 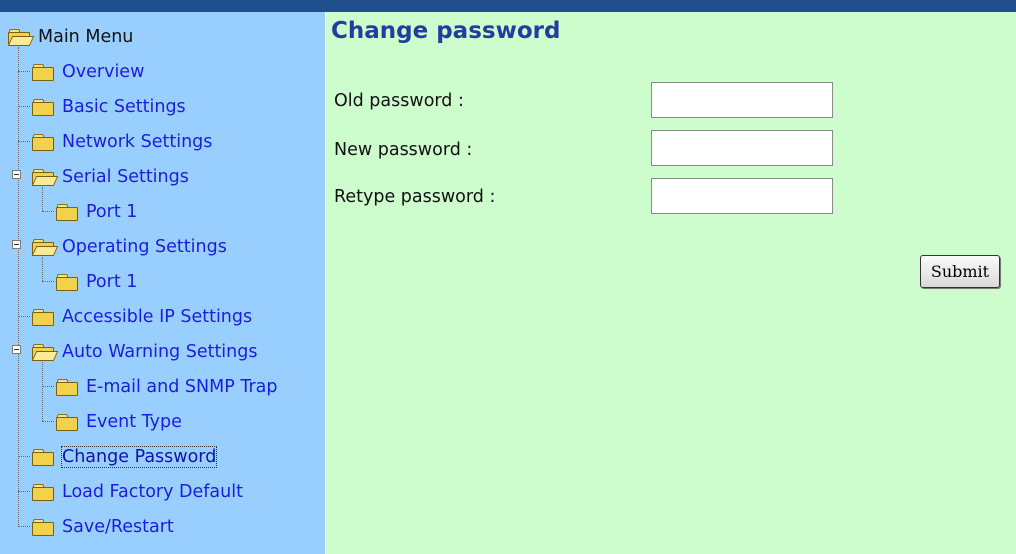 I want to click on sidebar-item-basic-settings: Basic Settings, so click(x=109, y=106).